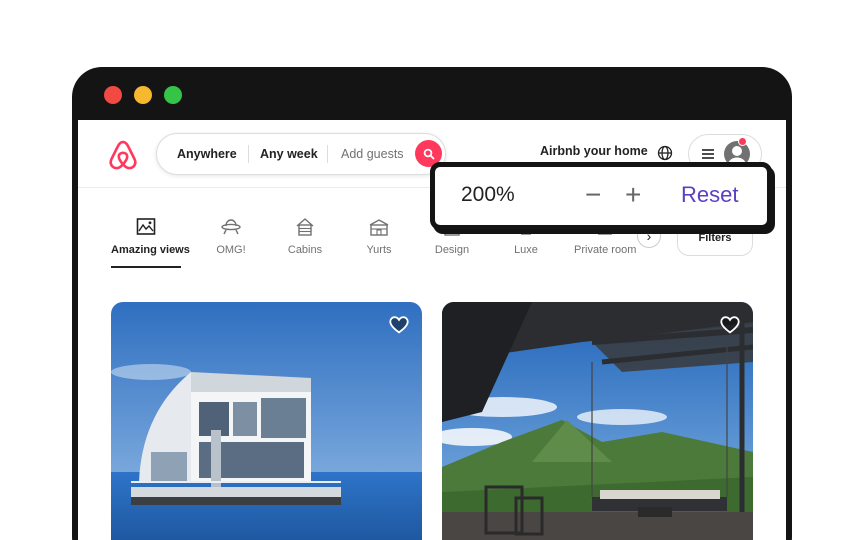 The height and width of the screenshot is (540, 864). Describe the element at coordinates (633, 195) in the screenshot. I see `zoom-in-button: +` at that location.